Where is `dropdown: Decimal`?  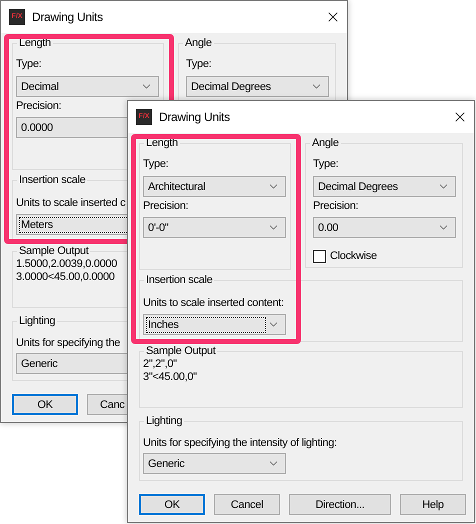
dropdown: Decimal is located at coordinates (87, 86).